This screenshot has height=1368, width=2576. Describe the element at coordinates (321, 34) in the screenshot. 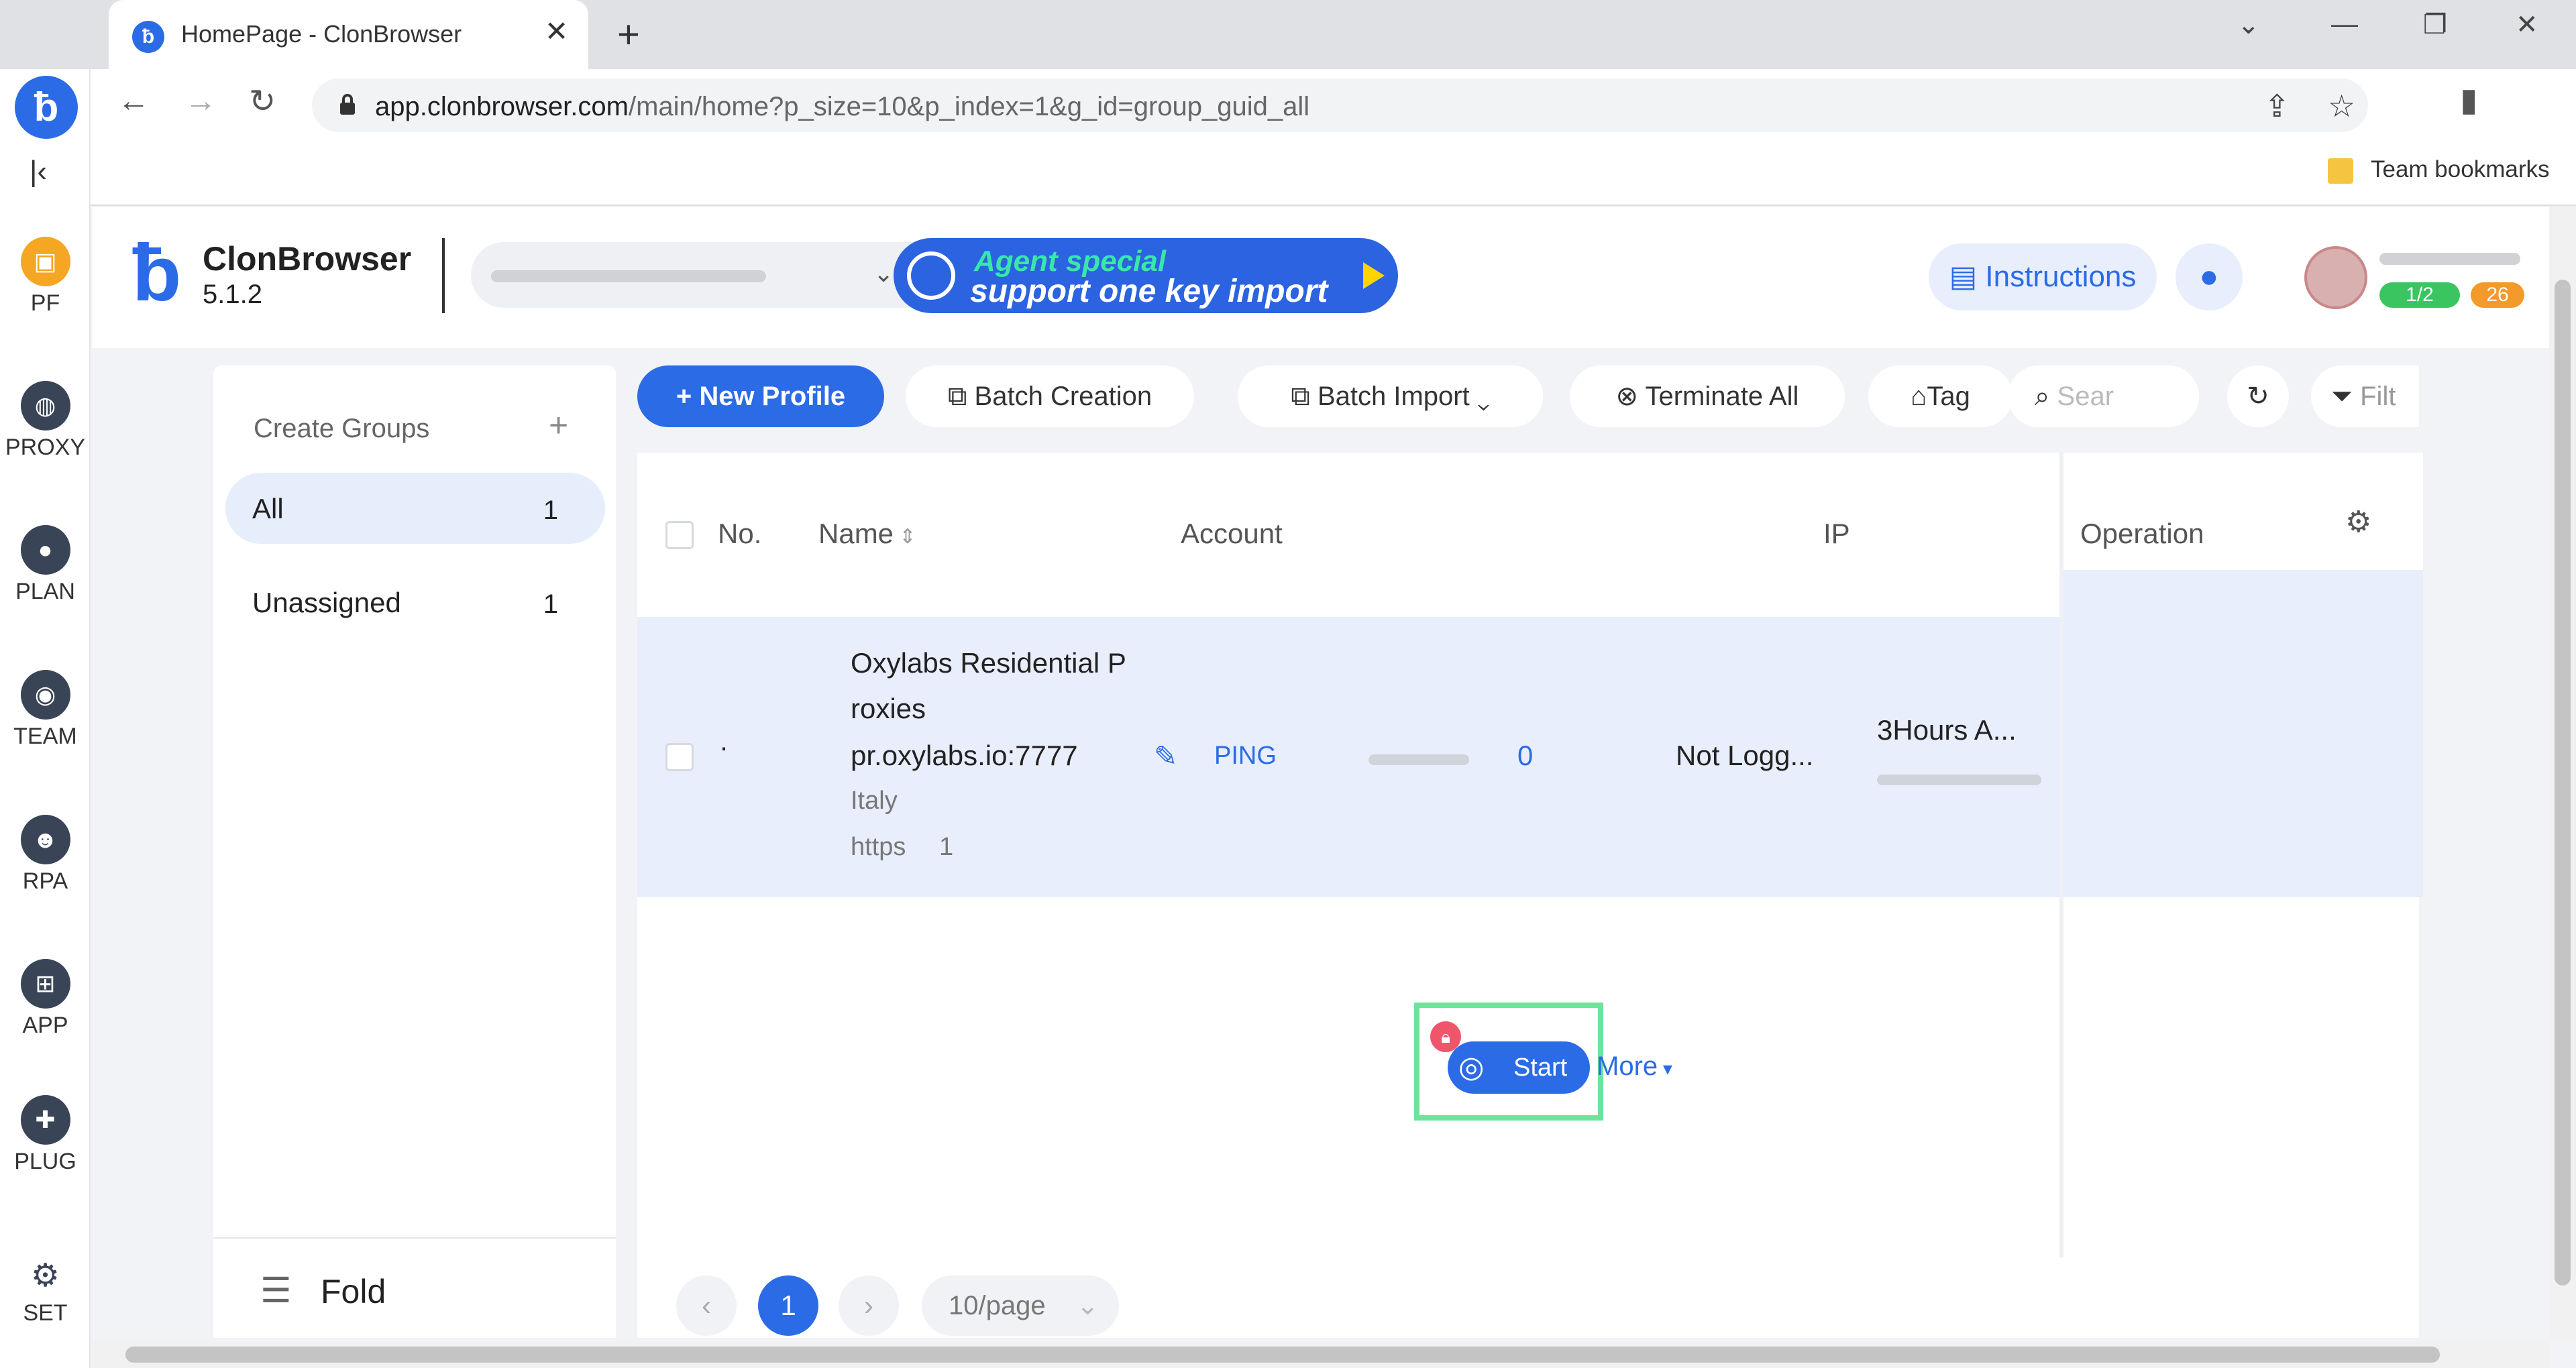

I see `tab-title: HomePage - ClonBrowser` at that location.